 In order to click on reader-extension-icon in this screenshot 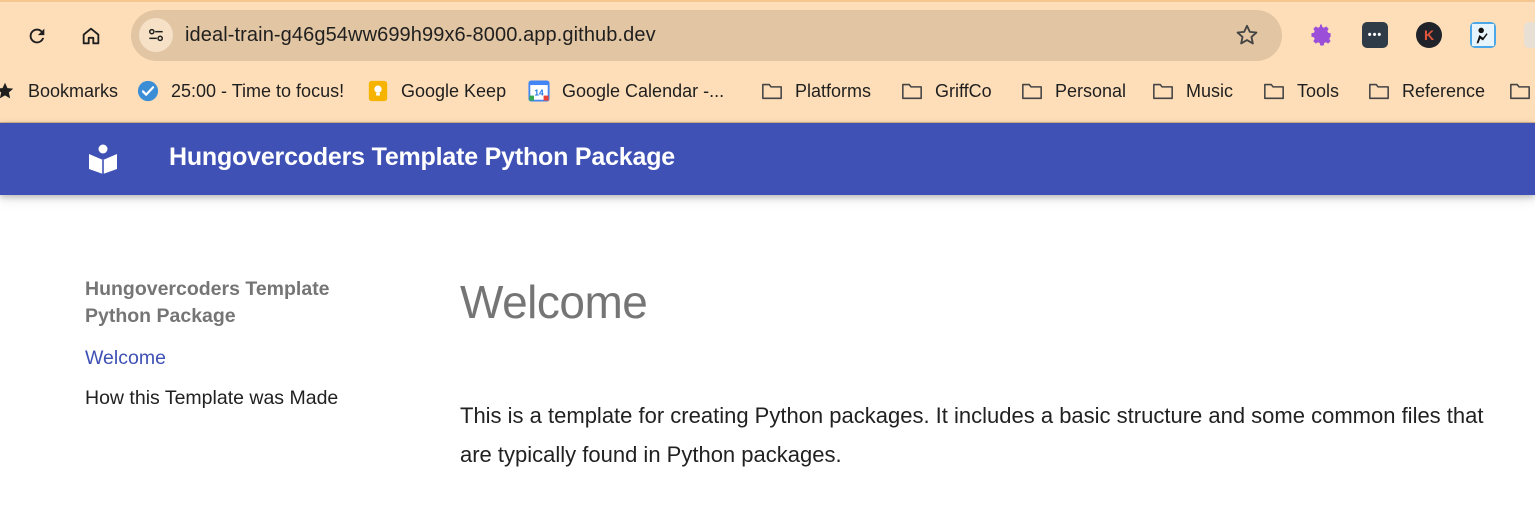, I will do `click(1483, 35)`.